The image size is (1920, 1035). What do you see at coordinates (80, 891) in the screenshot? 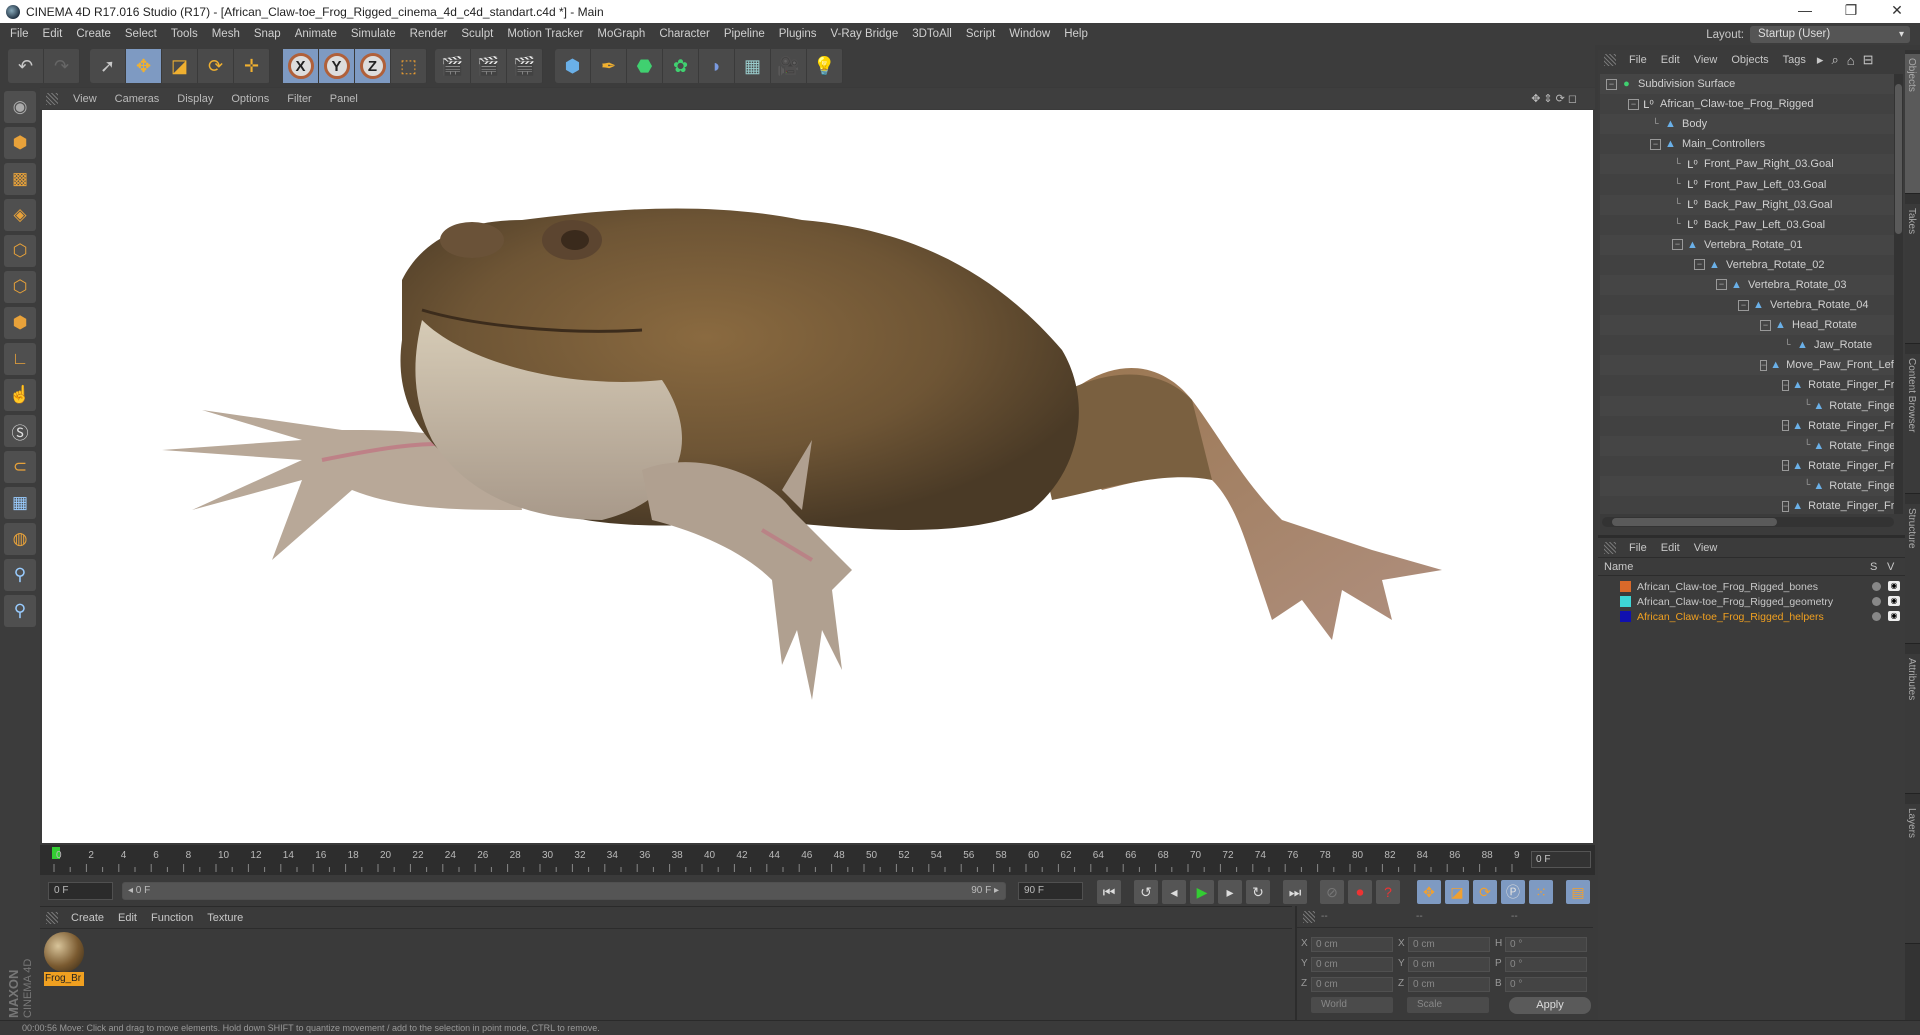
I see `start-frame-field: 0 F` at bounding box center [80, 891].